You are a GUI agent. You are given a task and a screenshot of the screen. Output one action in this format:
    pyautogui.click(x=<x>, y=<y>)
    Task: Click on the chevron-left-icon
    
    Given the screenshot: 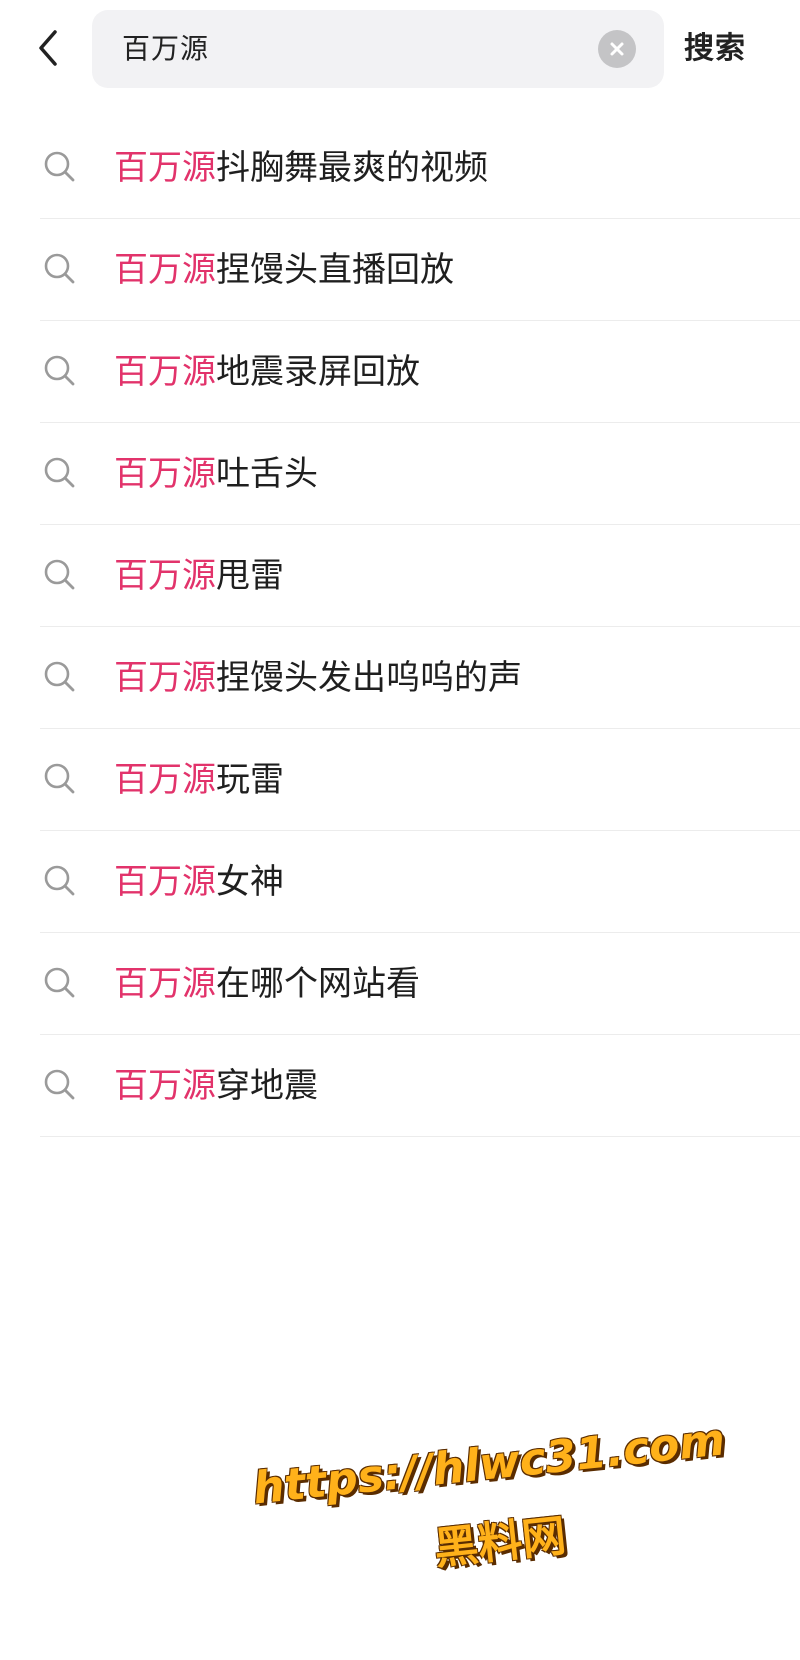 What is the action you would take?
    pyautogui.click(x=48, y=48)
    